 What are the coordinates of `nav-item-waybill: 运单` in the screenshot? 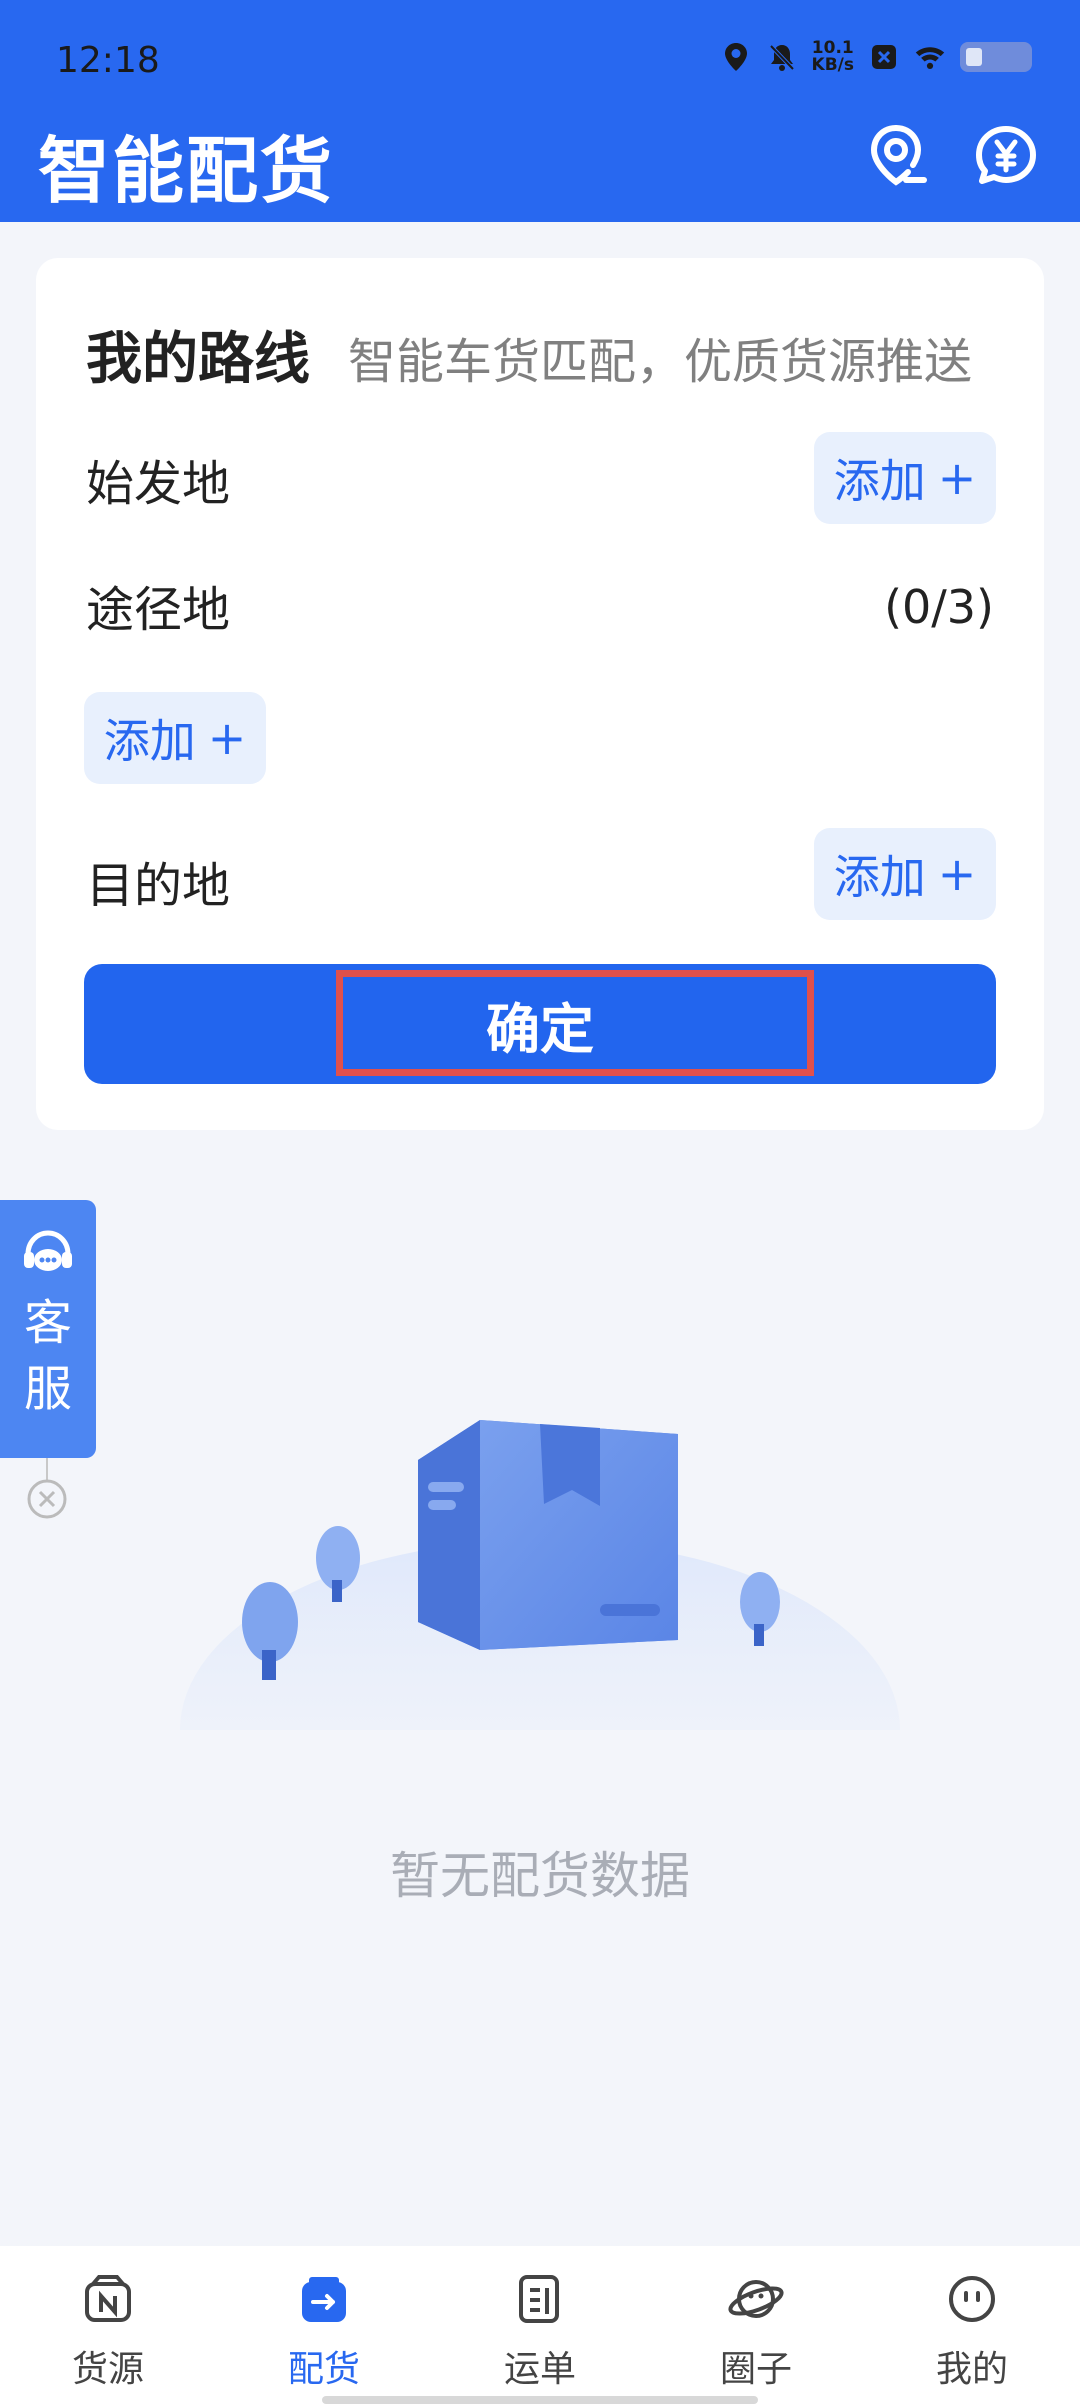 It's located at (540, 2327).